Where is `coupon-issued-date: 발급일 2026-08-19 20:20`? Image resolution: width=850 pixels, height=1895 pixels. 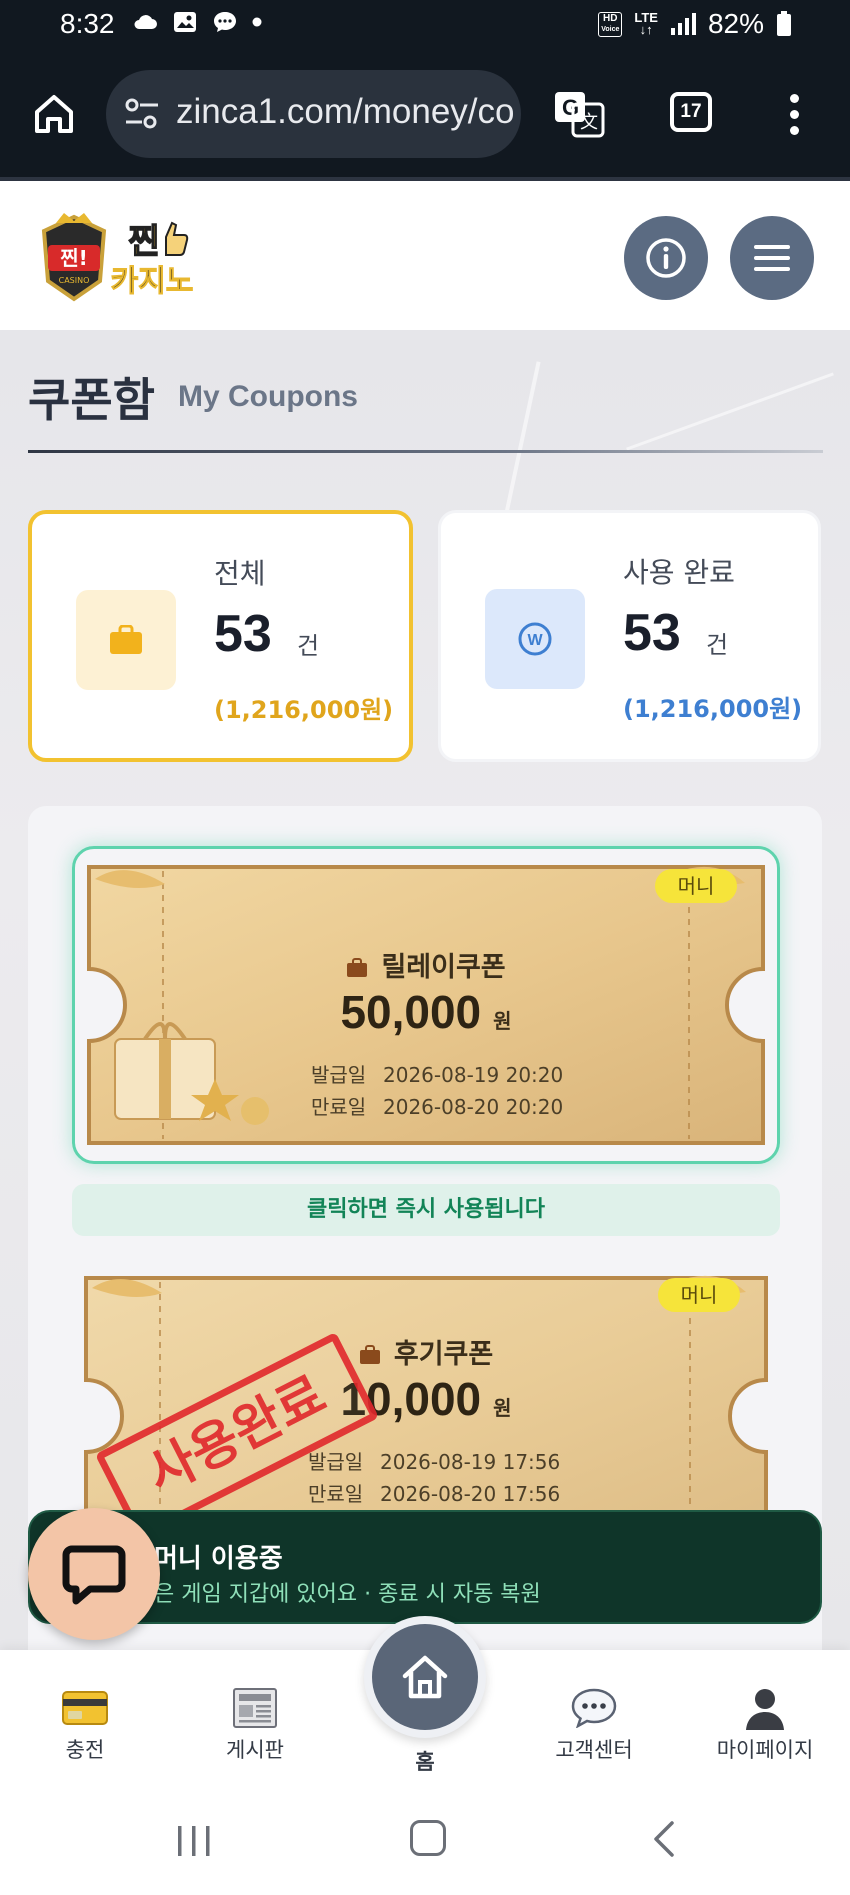 coupon-issued-date: 발급일 2026-08-19 20:20 is located at coordinates (437, 1075).